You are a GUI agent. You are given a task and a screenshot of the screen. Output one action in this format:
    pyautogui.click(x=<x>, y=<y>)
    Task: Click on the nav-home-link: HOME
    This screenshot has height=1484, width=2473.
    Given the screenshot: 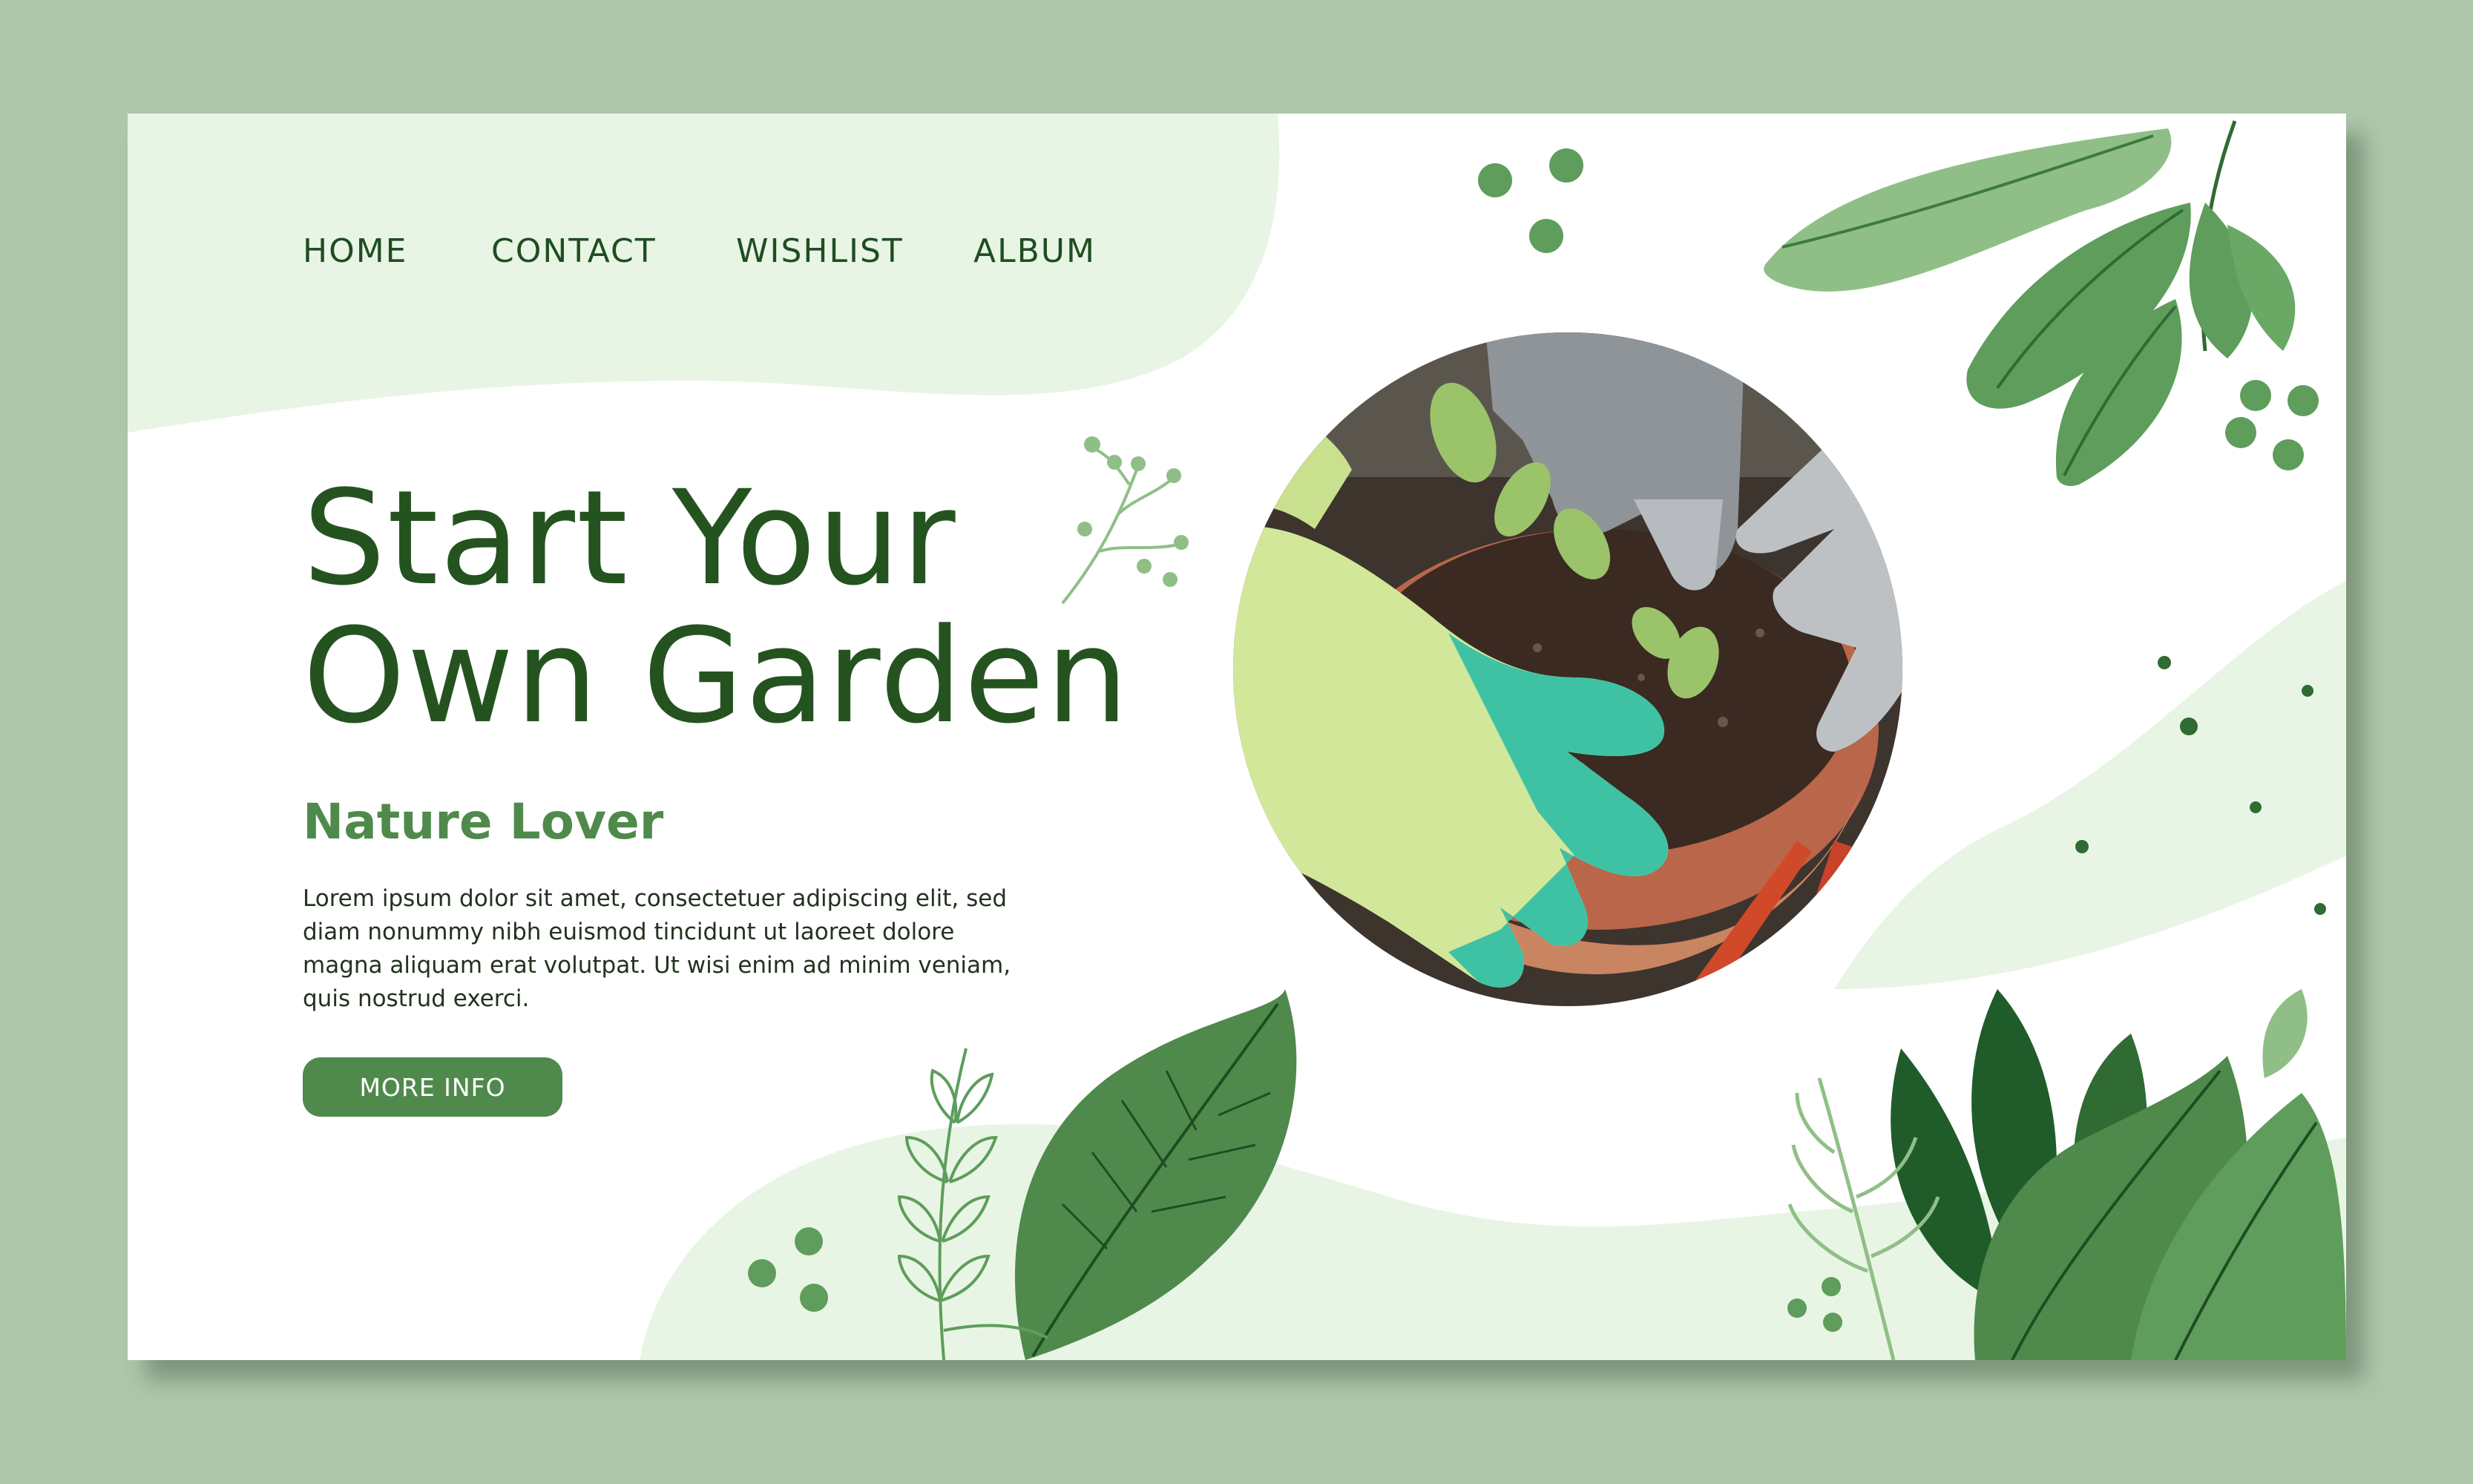 What is the action you would take?
    pyautogui.click(x=355, y=251)
    